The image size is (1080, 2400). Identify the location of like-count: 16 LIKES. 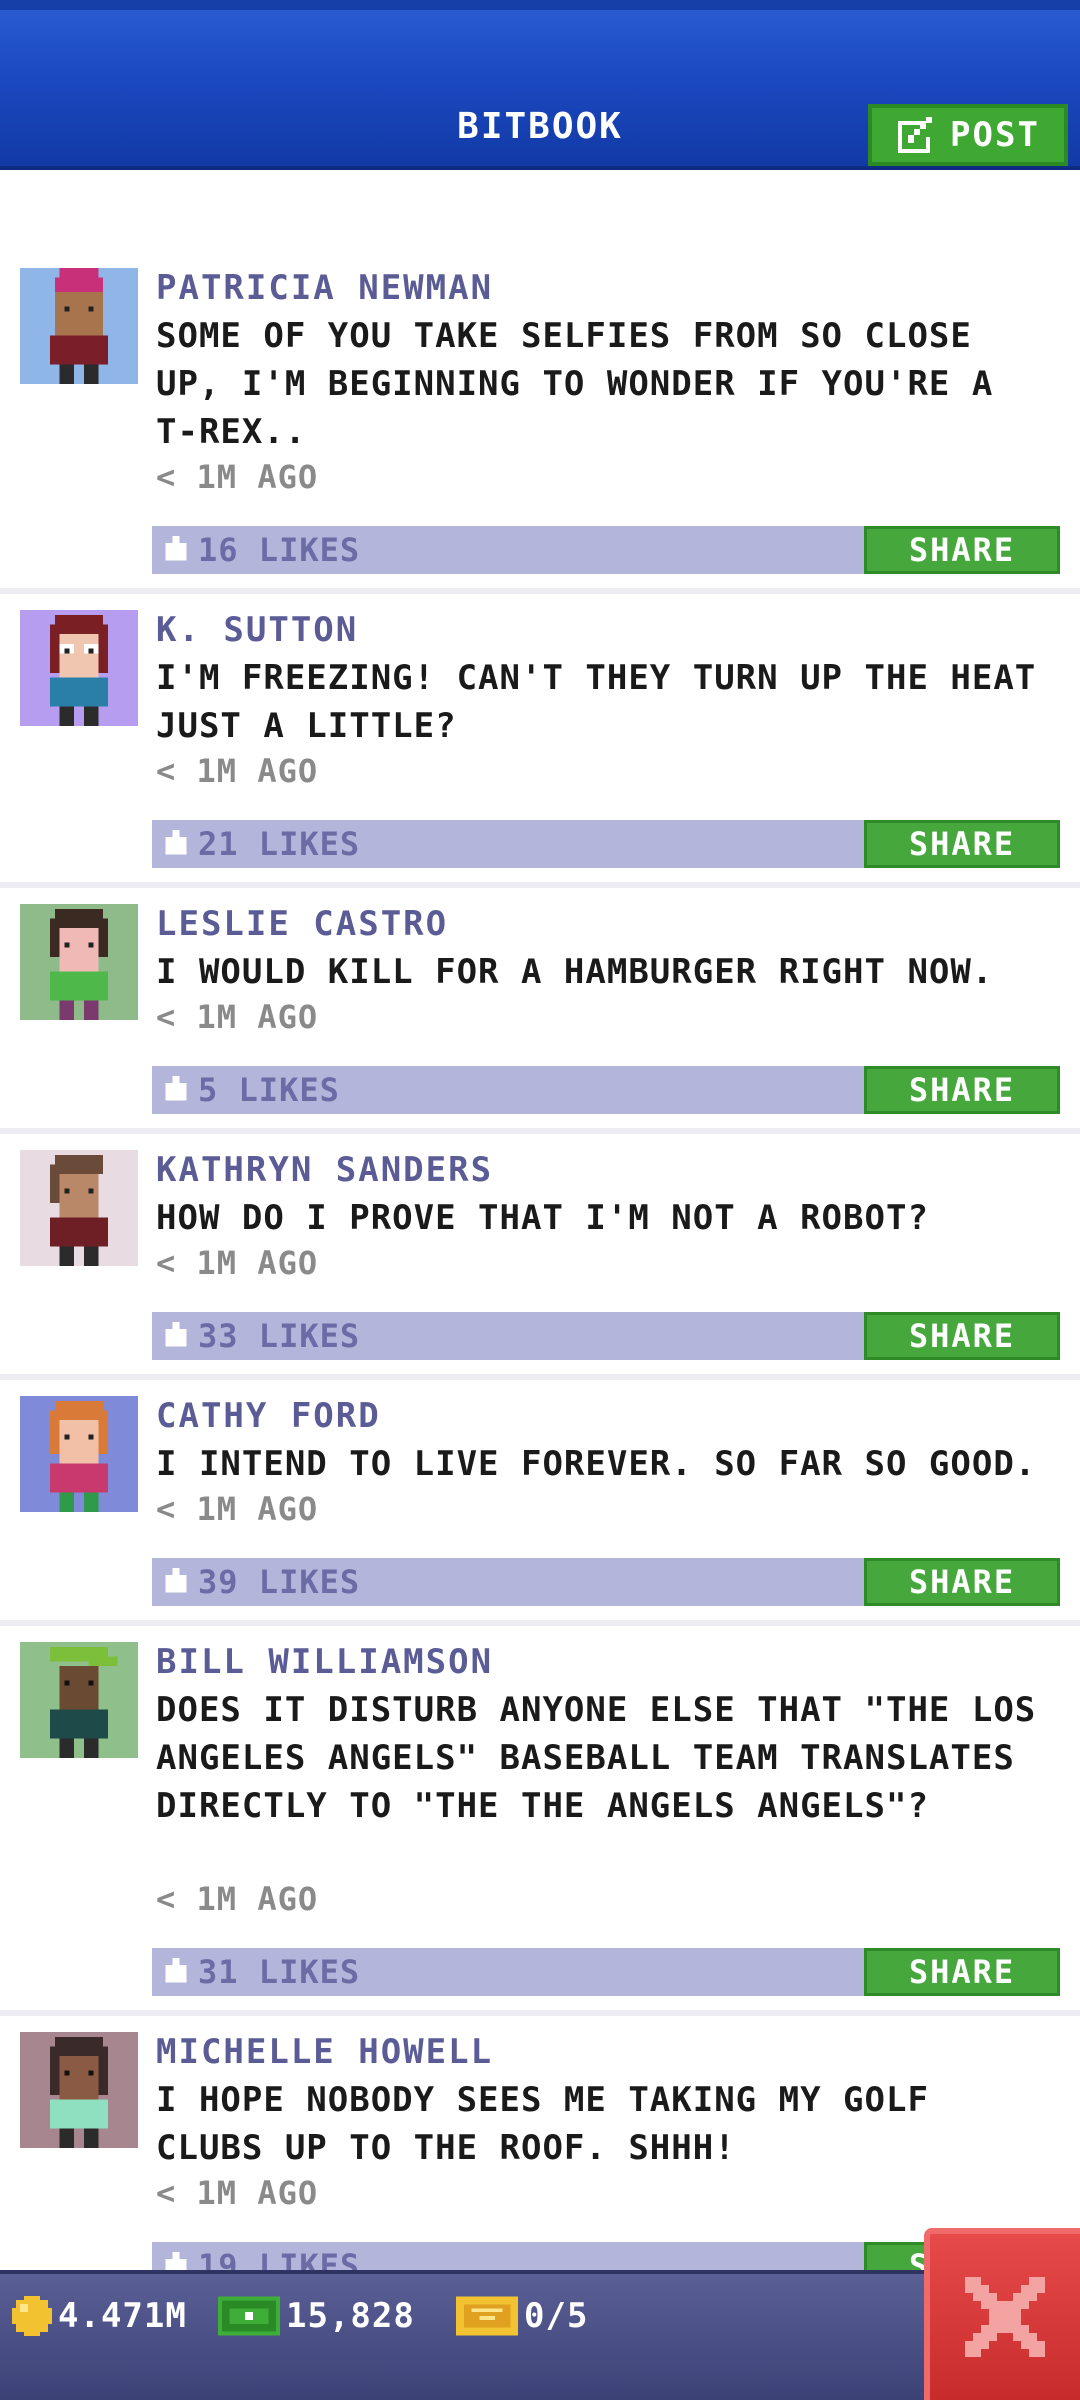
(279, 550).